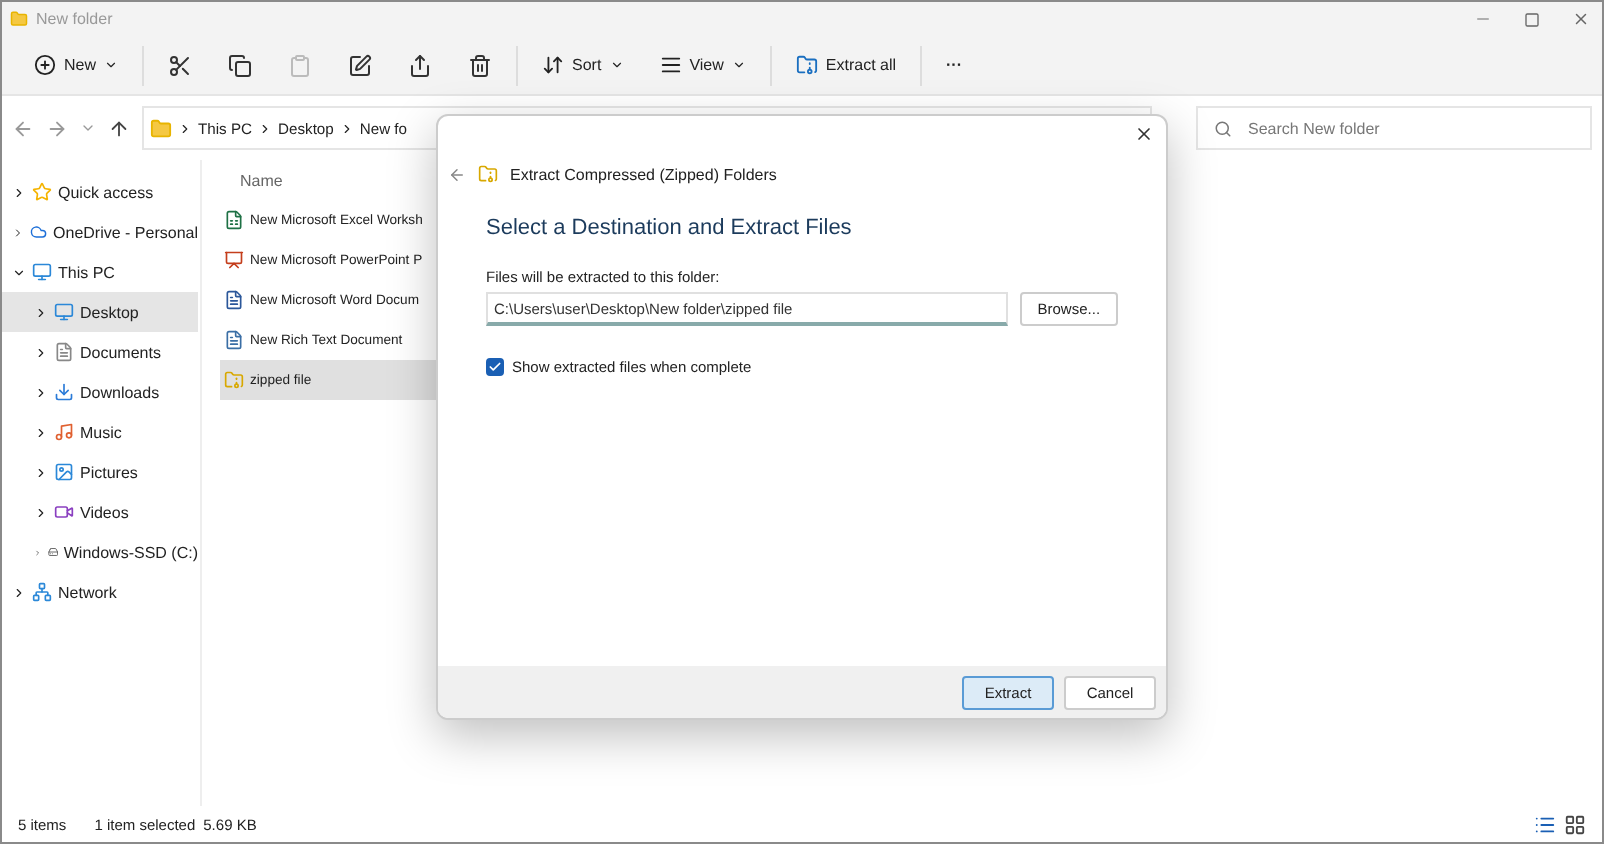 This screenshot has height=844, width=1604. What do you see at coordinates (42, 192) in the screenshot?
I see `star-icon` at bounding box center [42, 192].